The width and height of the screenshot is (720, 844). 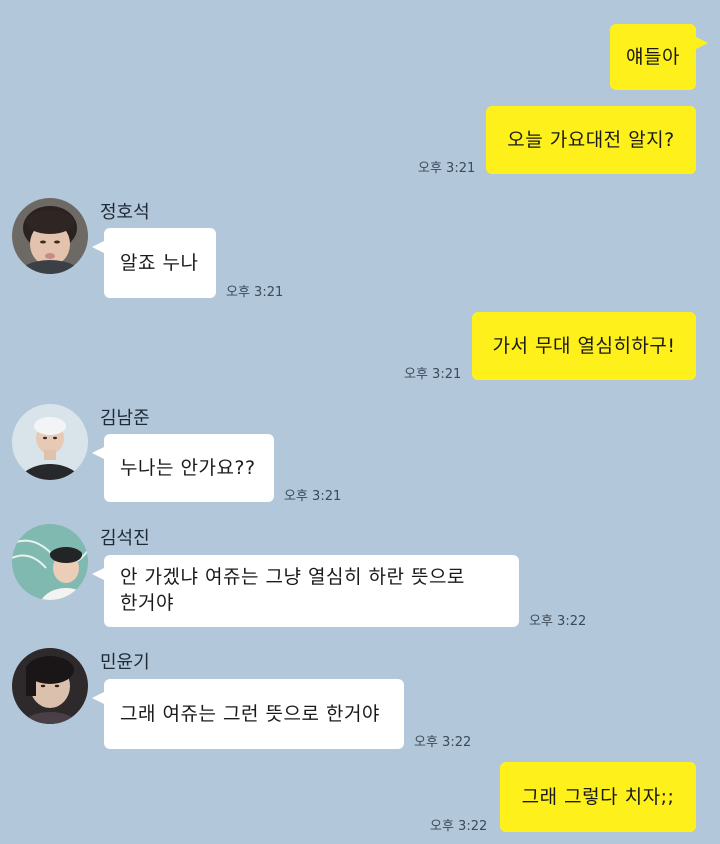 I want to click on avatar-kim-namjoon, so click(x=50, y=442).